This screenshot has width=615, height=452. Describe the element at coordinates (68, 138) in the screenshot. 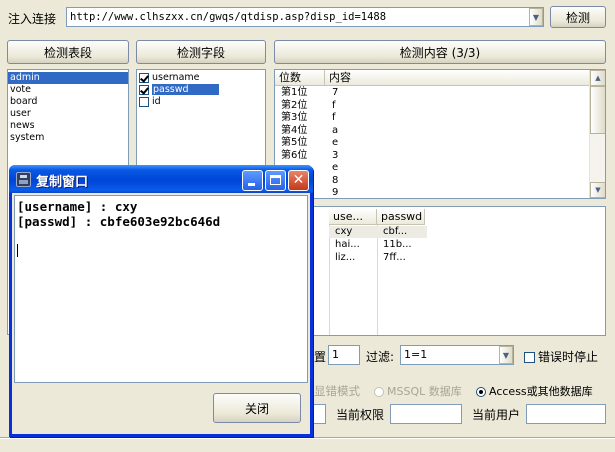

I see `list-item-table: system` at that location.